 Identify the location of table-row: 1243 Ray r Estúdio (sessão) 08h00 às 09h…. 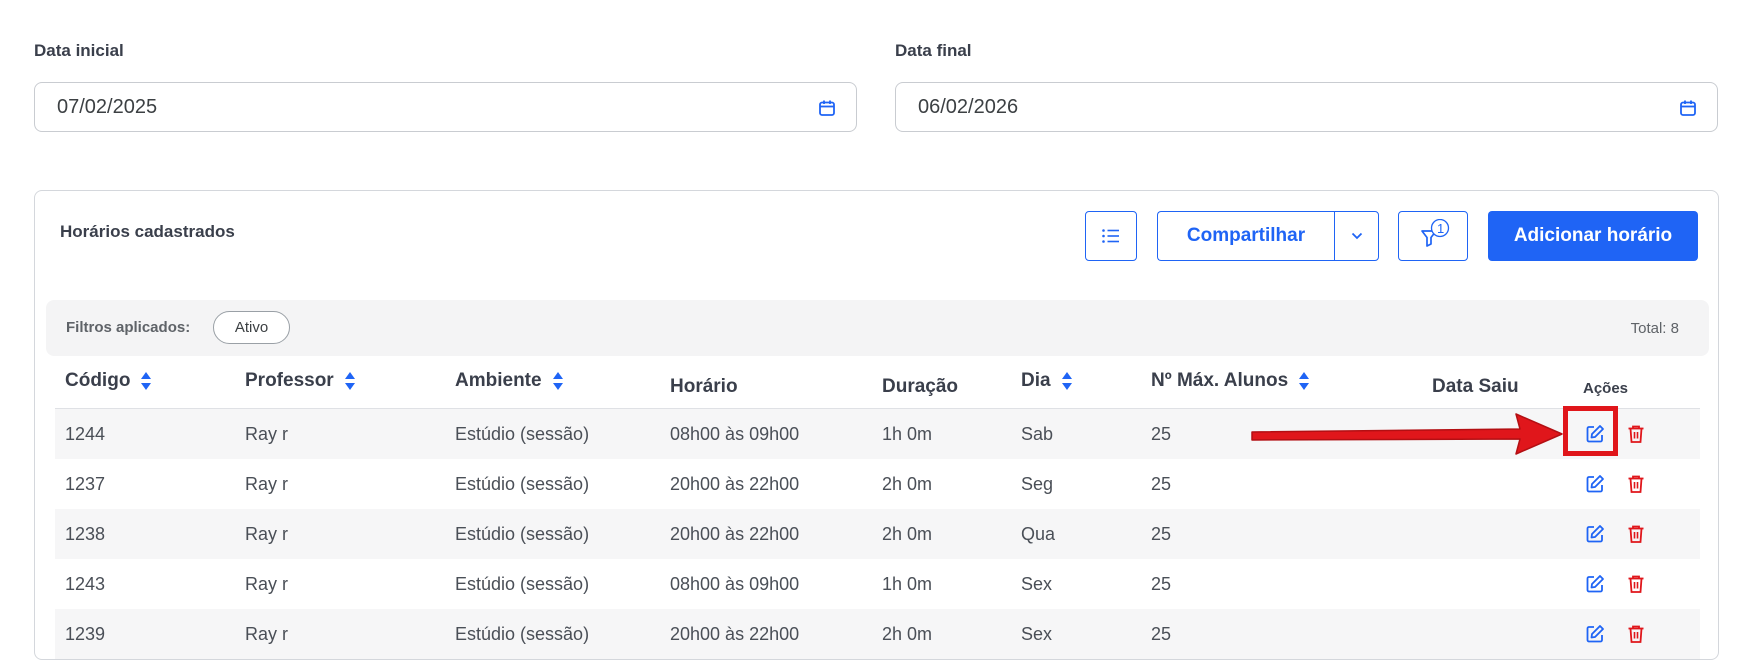
(877, 584).